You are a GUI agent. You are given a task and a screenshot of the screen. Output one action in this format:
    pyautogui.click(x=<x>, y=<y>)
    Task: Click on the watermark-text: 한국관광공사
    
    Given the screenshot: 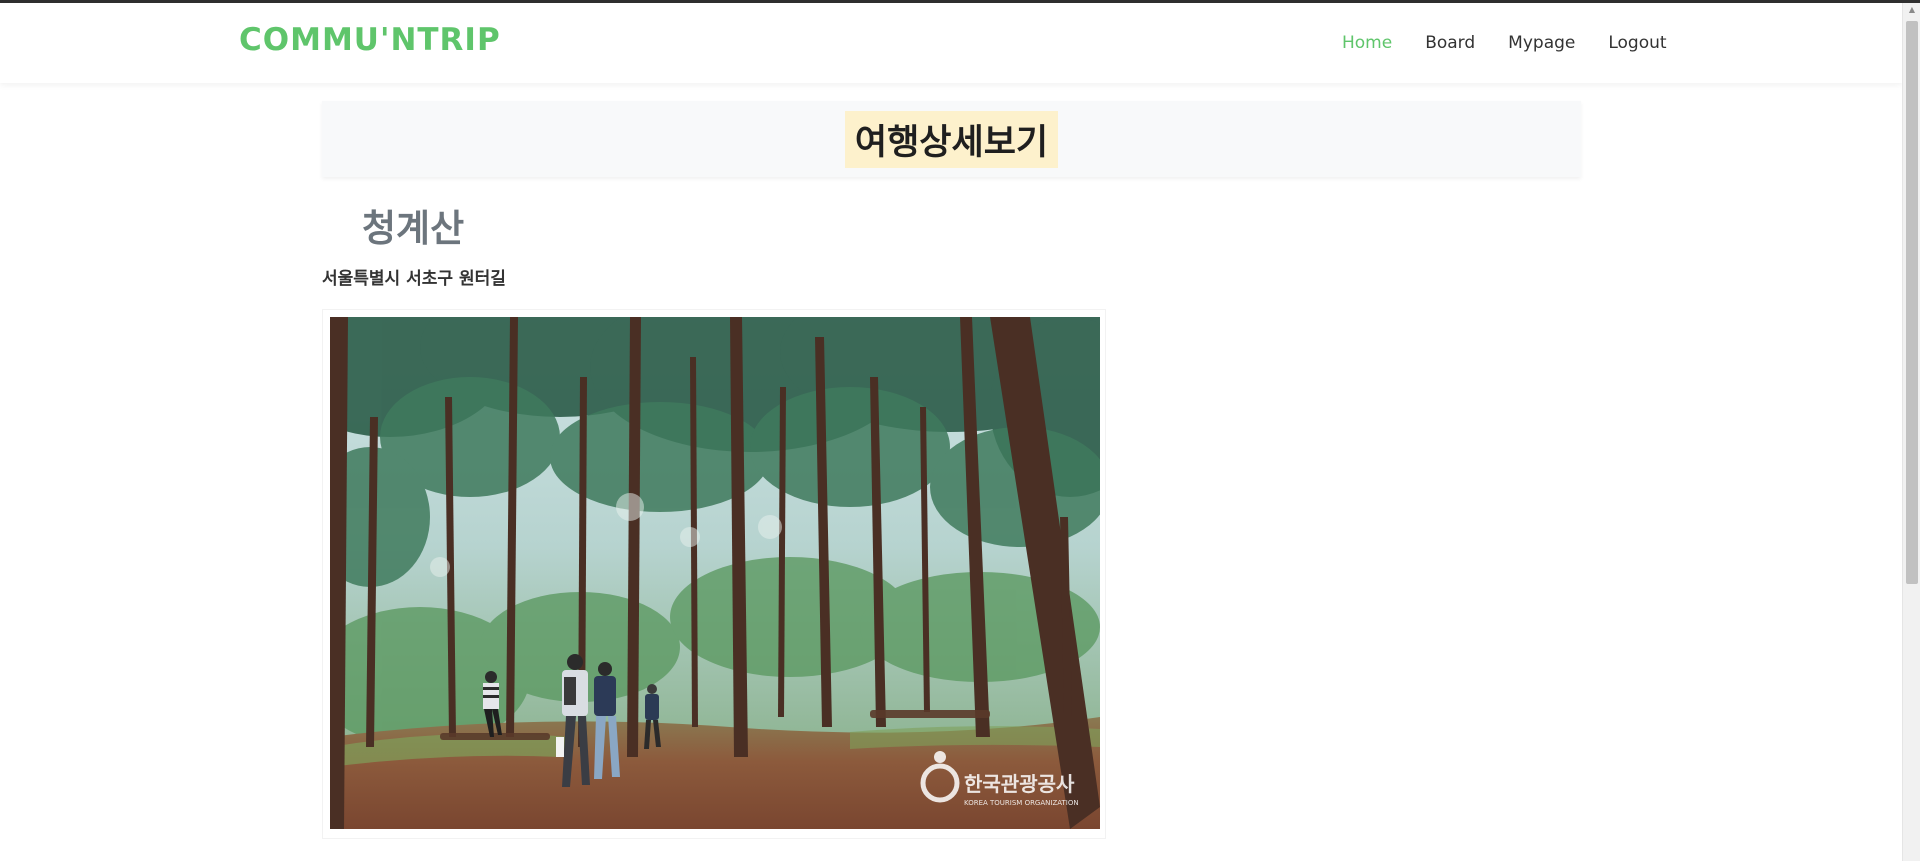 What is the action you would take?
    pyautogui.click(x=1019, y=784)
    